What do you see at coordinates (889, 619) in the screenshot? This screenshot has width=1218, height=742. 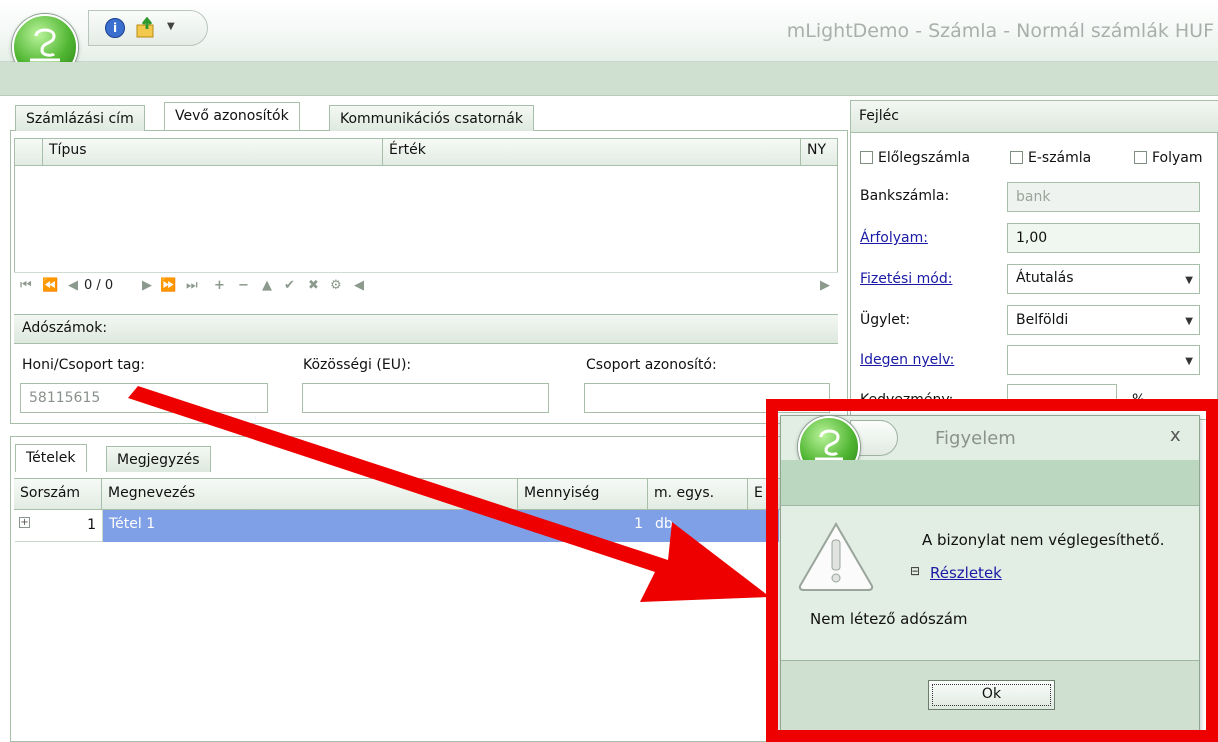 I see `dialog-detail-text: Nem létező adószám` at bounding box center [889, 619].